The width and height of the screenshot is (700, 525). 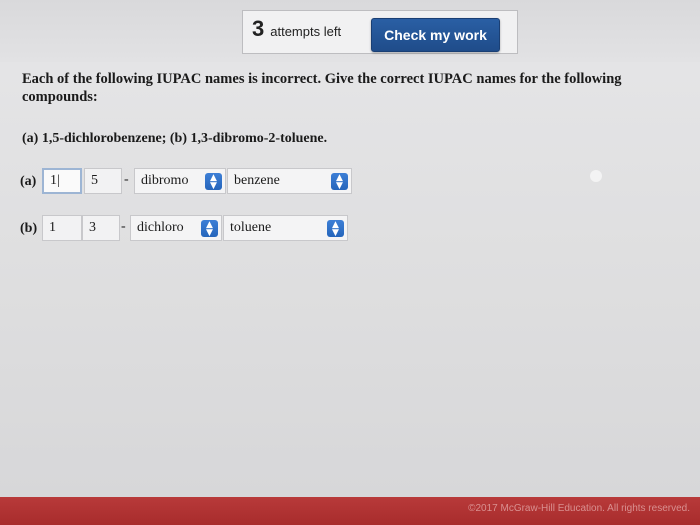 I want to click on prefix-select-b: dichloro ▲ ▼, so click(x=176, y=228).